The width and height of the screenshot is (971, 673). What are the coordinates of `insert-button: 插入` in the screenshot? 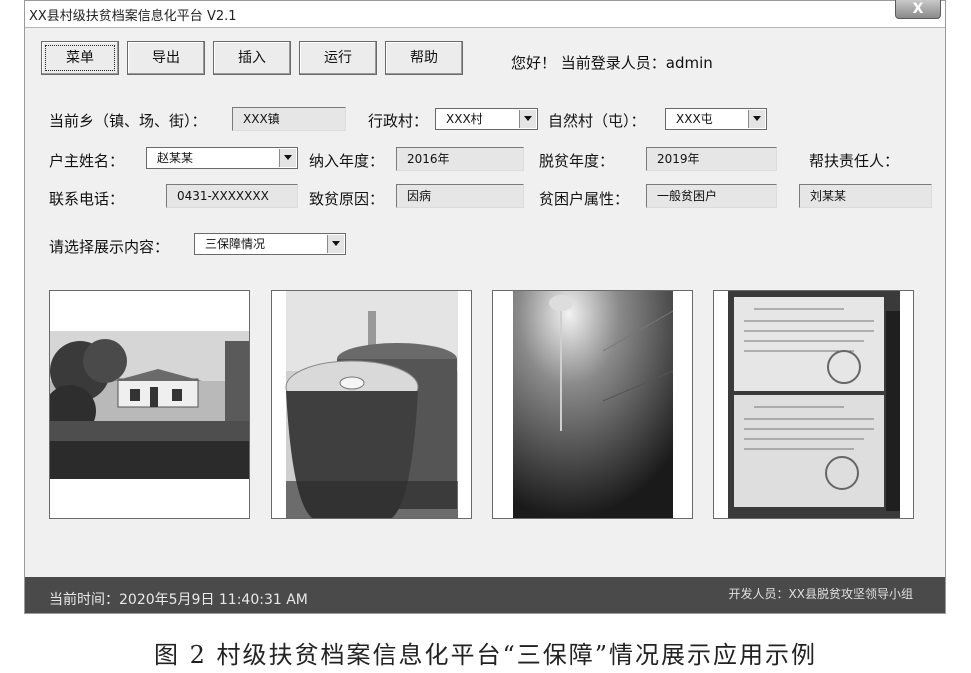 It's located at (252, 58).